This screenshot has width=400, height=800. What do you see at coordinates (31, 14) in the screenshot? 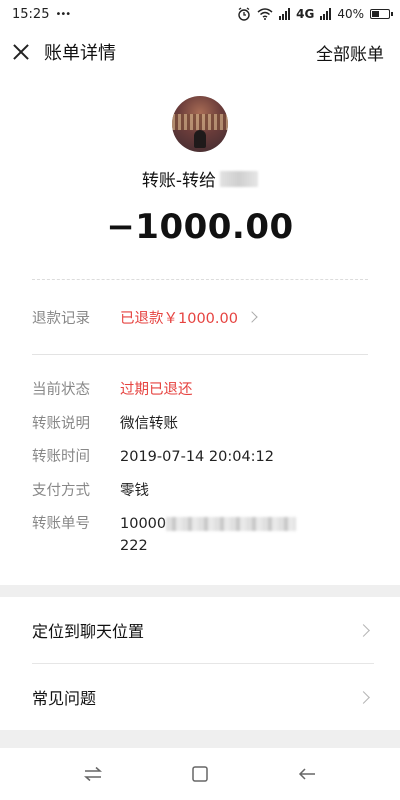
I see `status-time: 15:25` at bounding box center [31, 14].